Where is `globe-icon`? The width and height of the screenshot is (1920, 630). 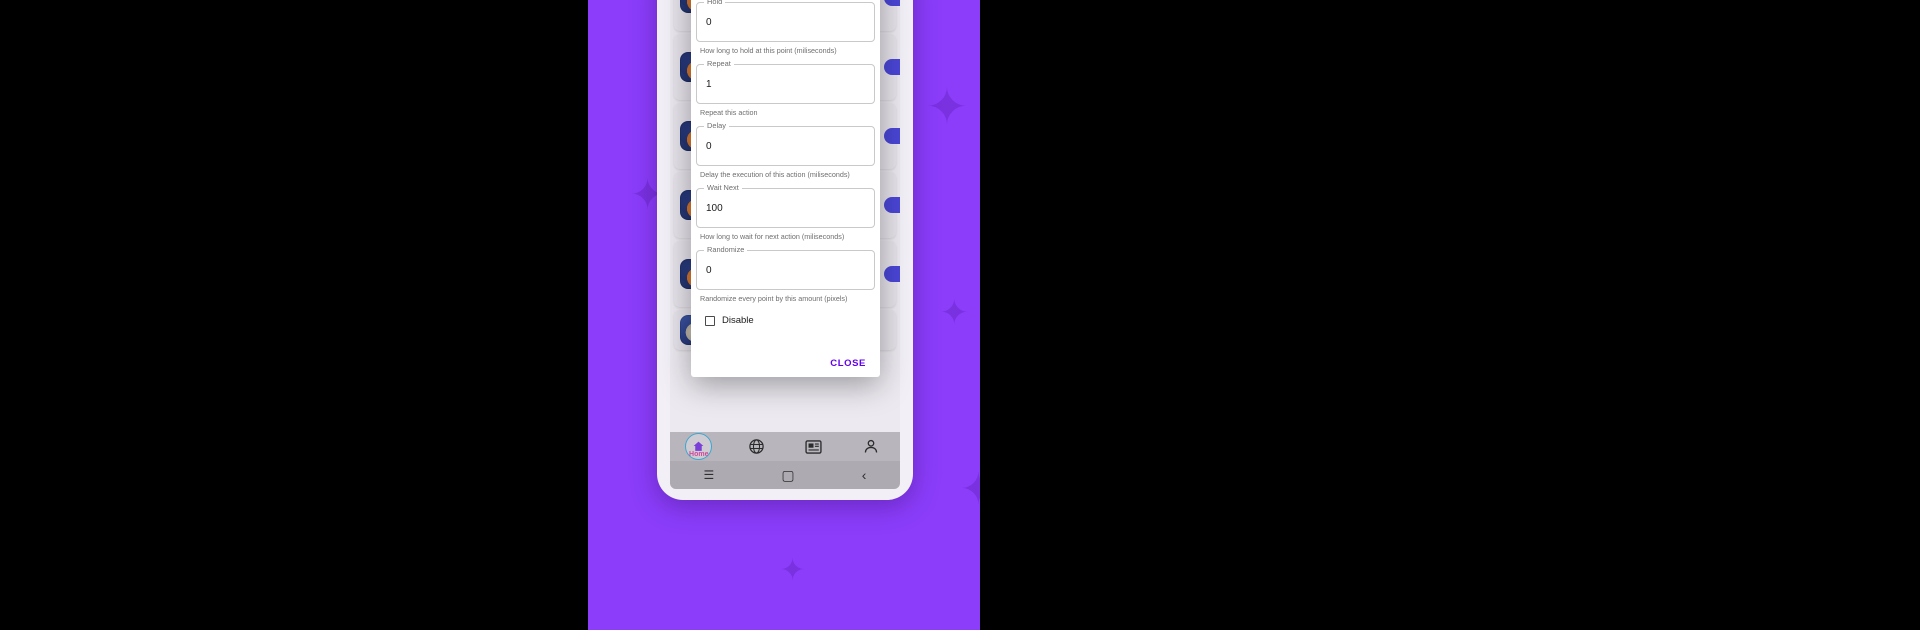
globe-icon is located at coordinates (756, 446).